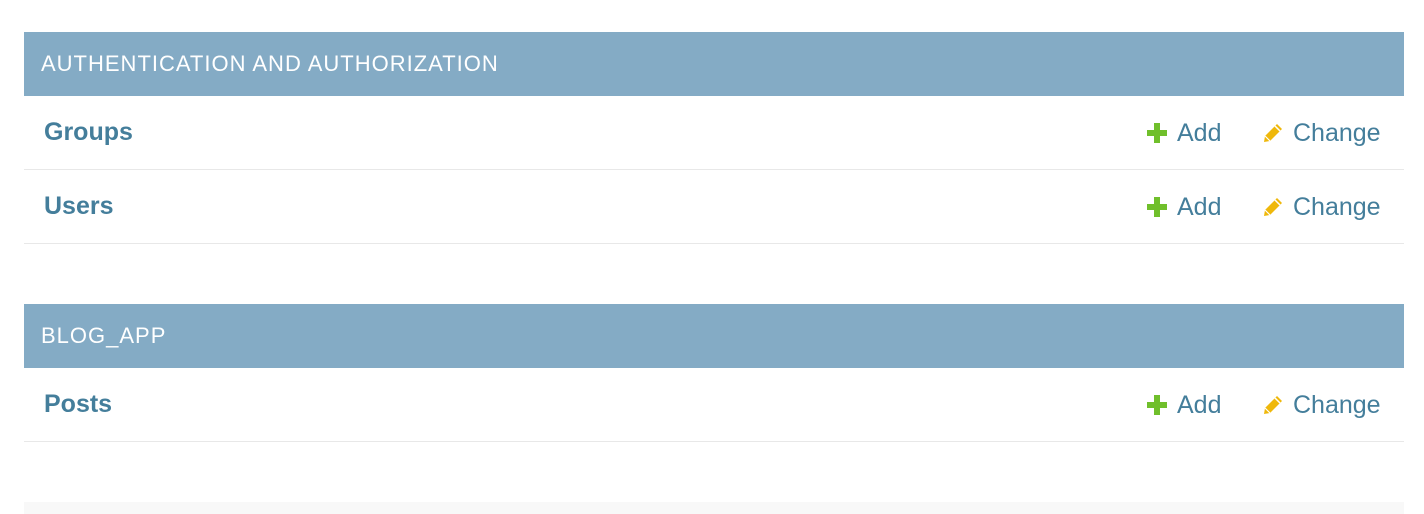 The height and width of the screenshot is (514, 1424). I want to click on model-row-posts: Posts Add Change, so click(714, 405).